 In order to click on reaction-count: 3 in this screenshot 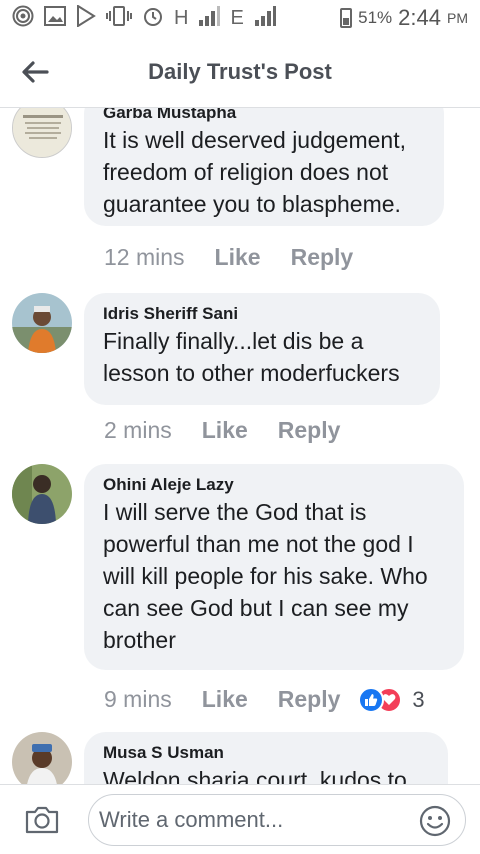, I will do `click(418, 699)`.